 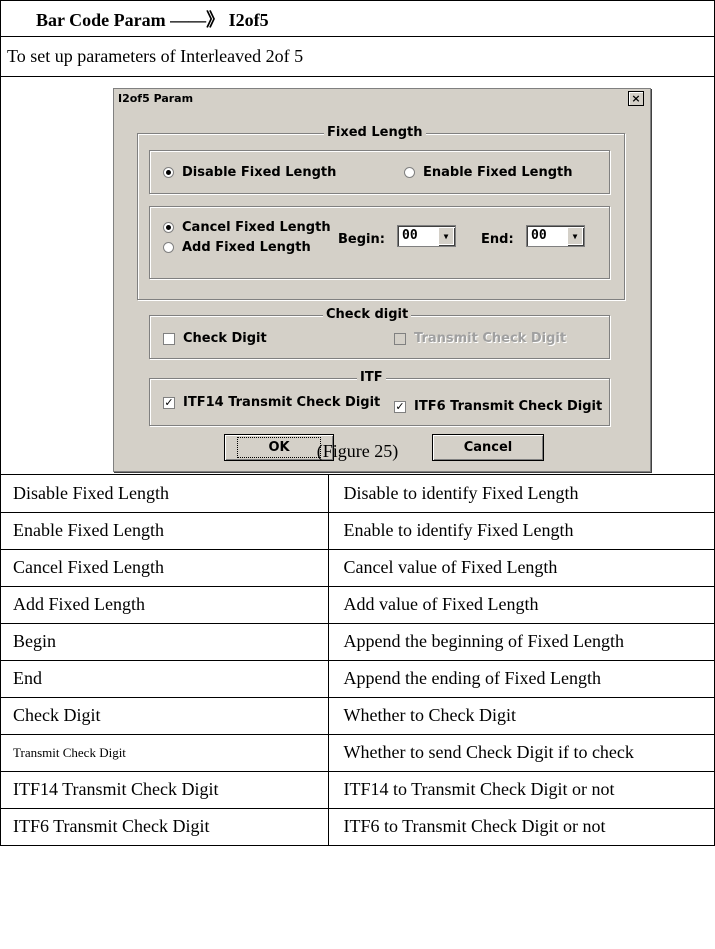 What do you see at coordinates (156, 98) in the screenshot?
I see `dialog-title: I2of5 Param` at bounding box center [156, 98].